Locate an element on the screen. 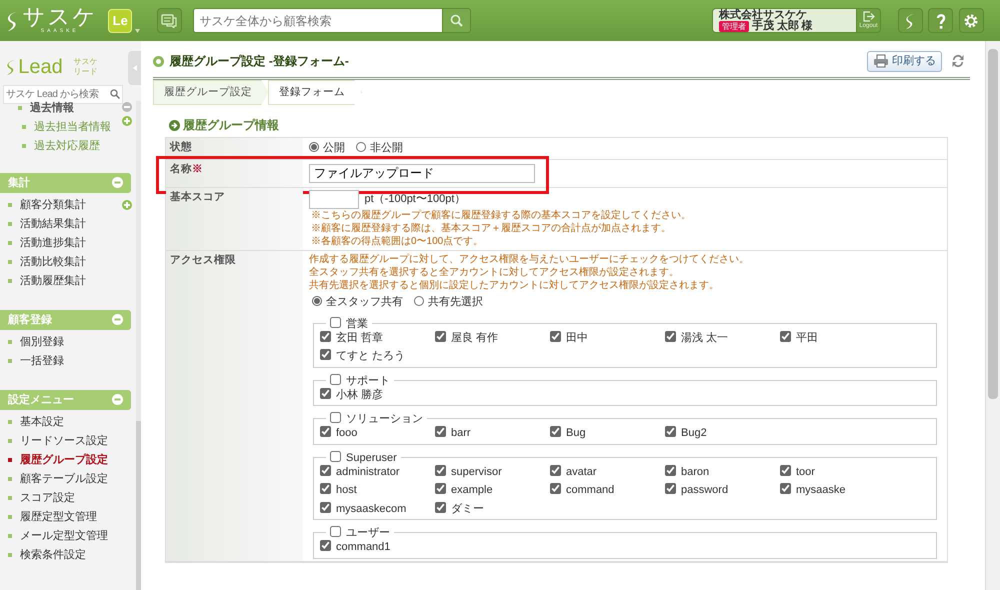 Image resolution: width=1000 pixels, height=590 pixels. help-button is located at coordinates (940, 20).